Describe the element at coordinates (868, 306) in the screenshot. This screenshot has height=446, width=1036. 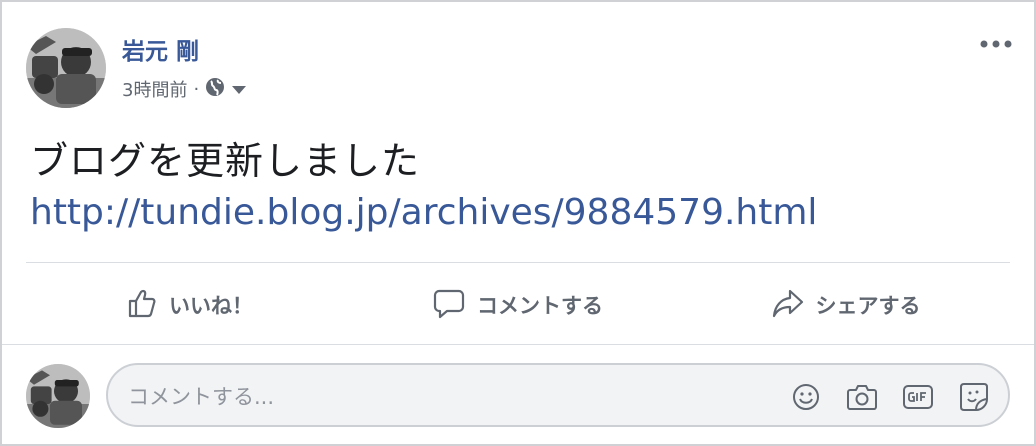
I see `share-label: シェアする` at that location.